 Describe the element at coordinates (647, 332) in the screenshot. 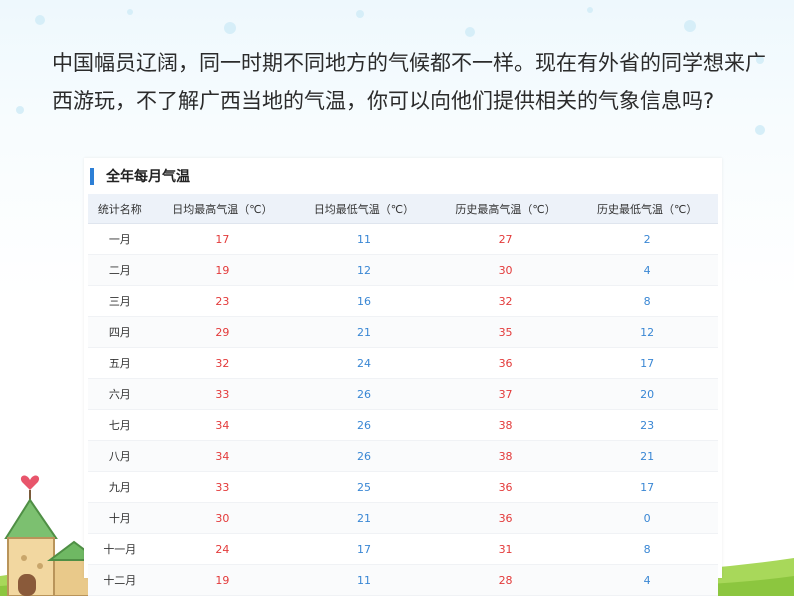

I see `record-low-cell: 12` at that location.